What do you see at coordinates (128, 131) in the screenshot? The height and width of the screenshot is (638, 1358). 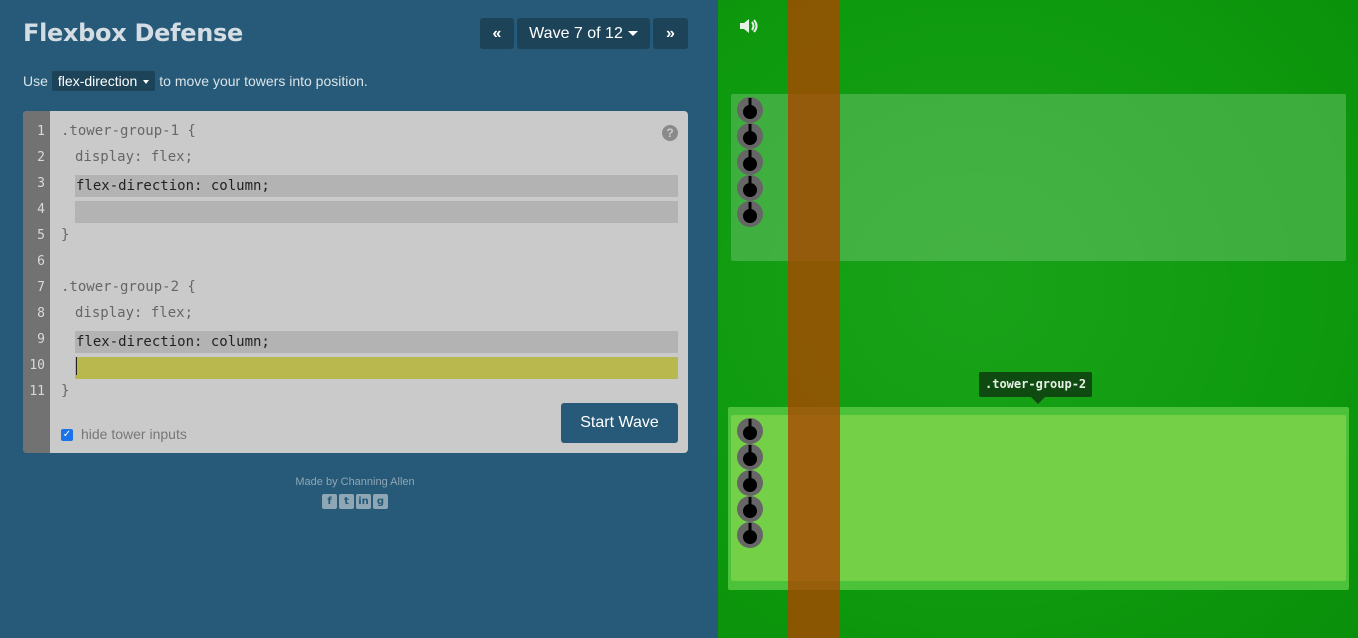 I see `code-line: .tower-group-1 {` at bounding box center [128, 131].